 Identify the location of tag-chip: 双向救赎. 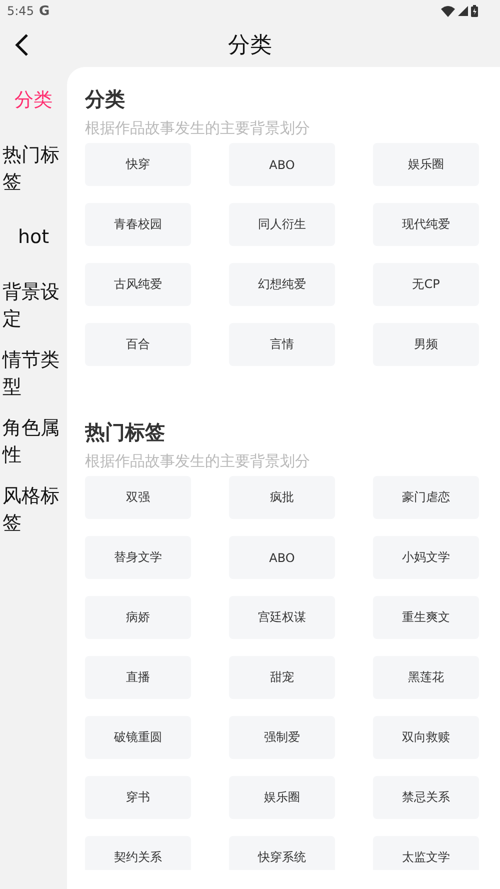
(426, 737).